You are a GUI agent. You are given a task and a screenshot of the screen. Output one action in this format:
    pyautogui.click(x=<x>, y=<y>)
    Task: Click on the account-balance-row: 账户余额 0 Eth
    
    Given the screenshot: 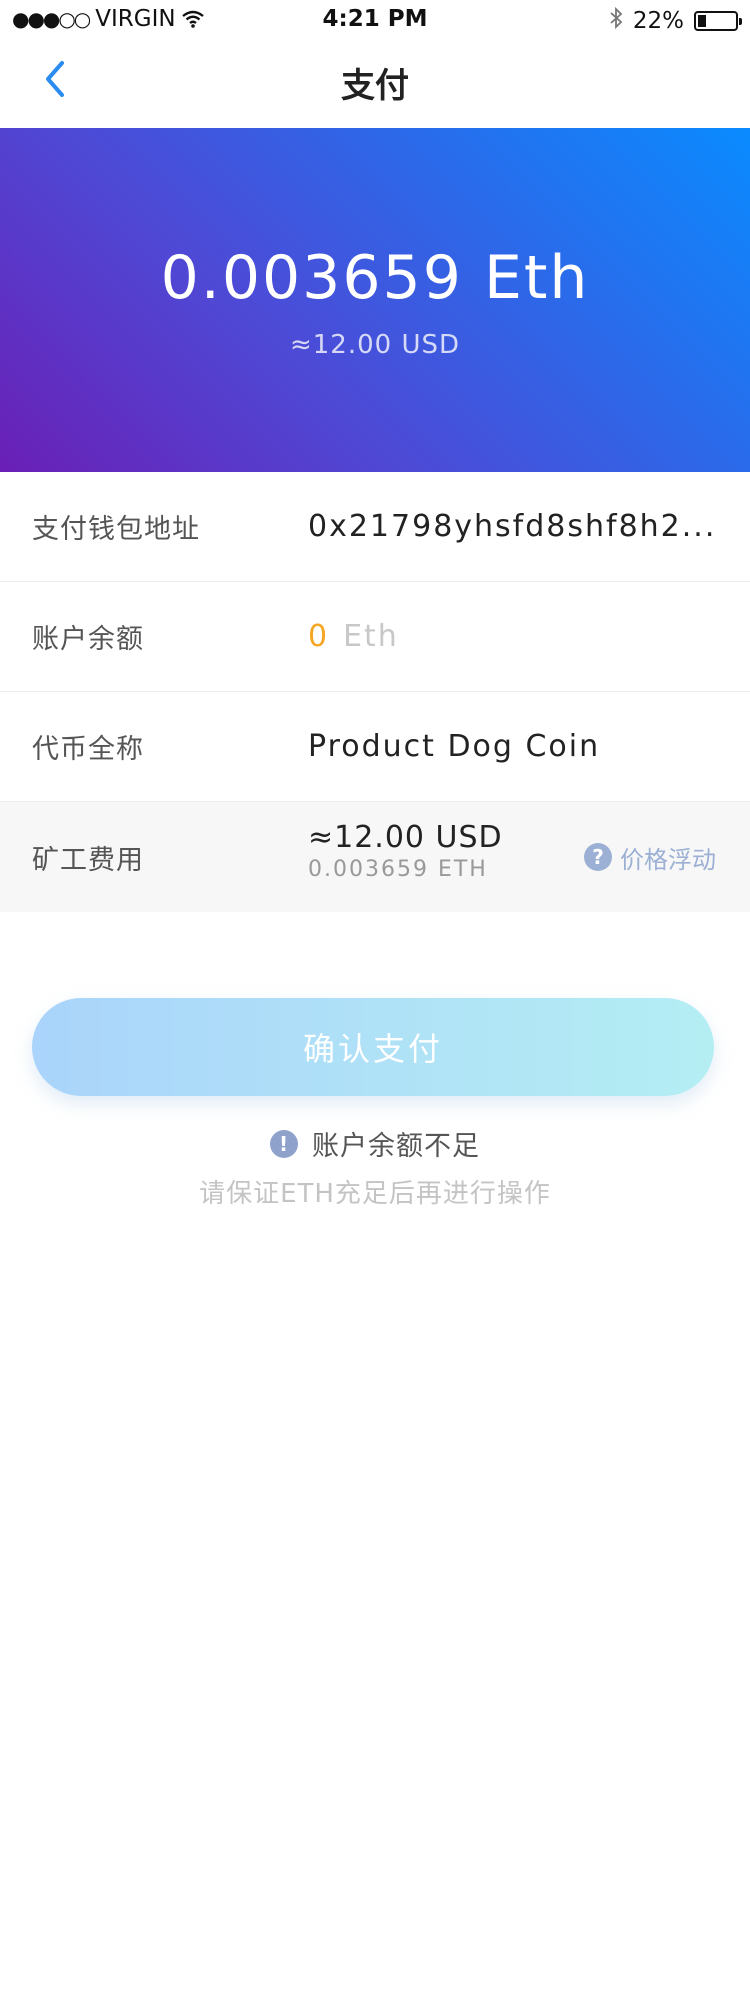 What is the action you would take?
    pyautogui.click(x=375, y=637)
    